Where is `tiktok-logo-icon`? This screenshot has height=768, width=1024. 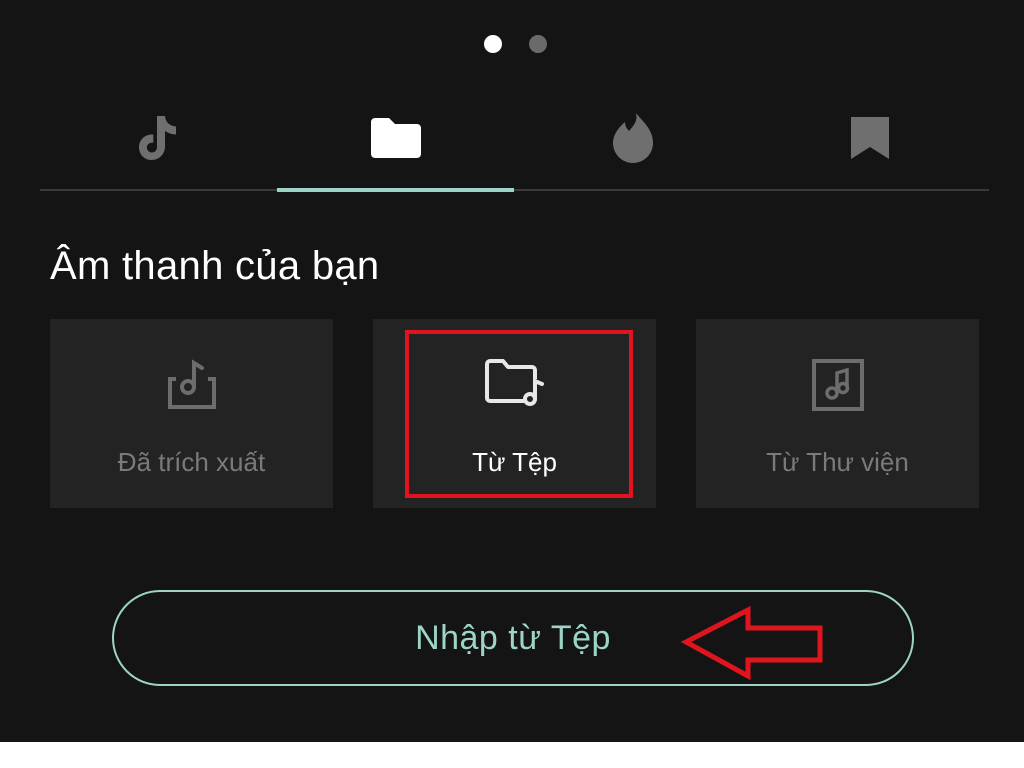
tiktok-logo-icon is located at coordinates (157, 138).